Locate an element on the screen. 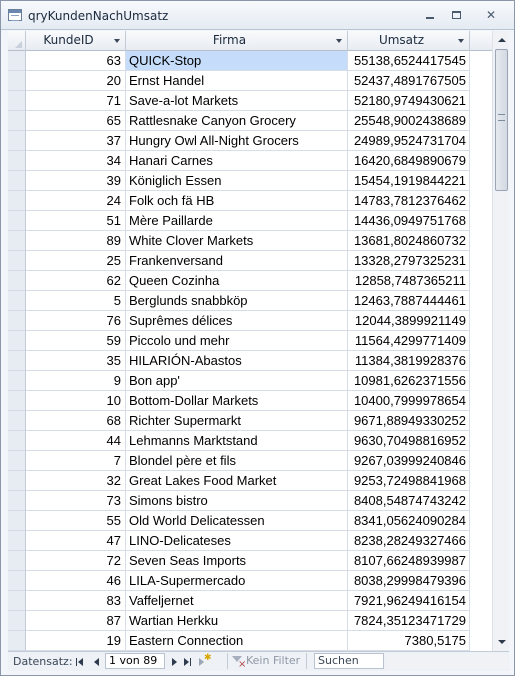 Image resolution: width=515 pixels, height=676 pixels. title-bar: qryKundenNachUmsatz ✕ is located at coordinates (257, 15).